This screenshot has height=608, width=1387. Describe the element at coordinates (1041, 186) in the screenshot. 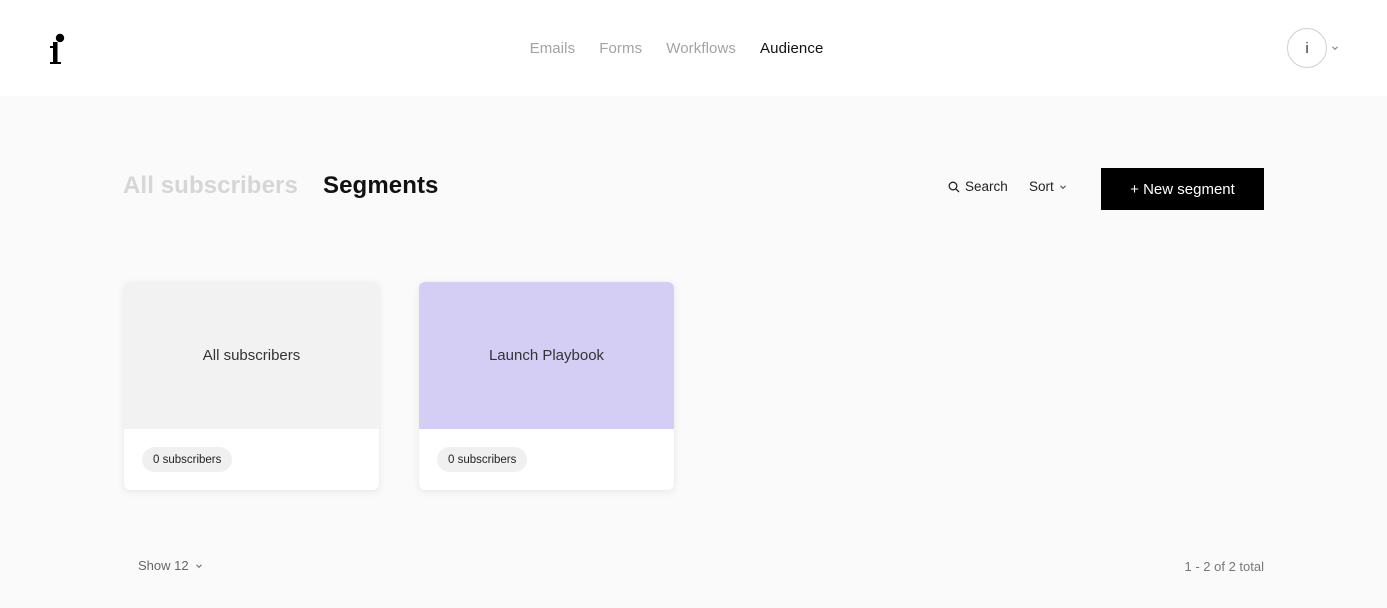

I see `sort-label: Sort` at that location.